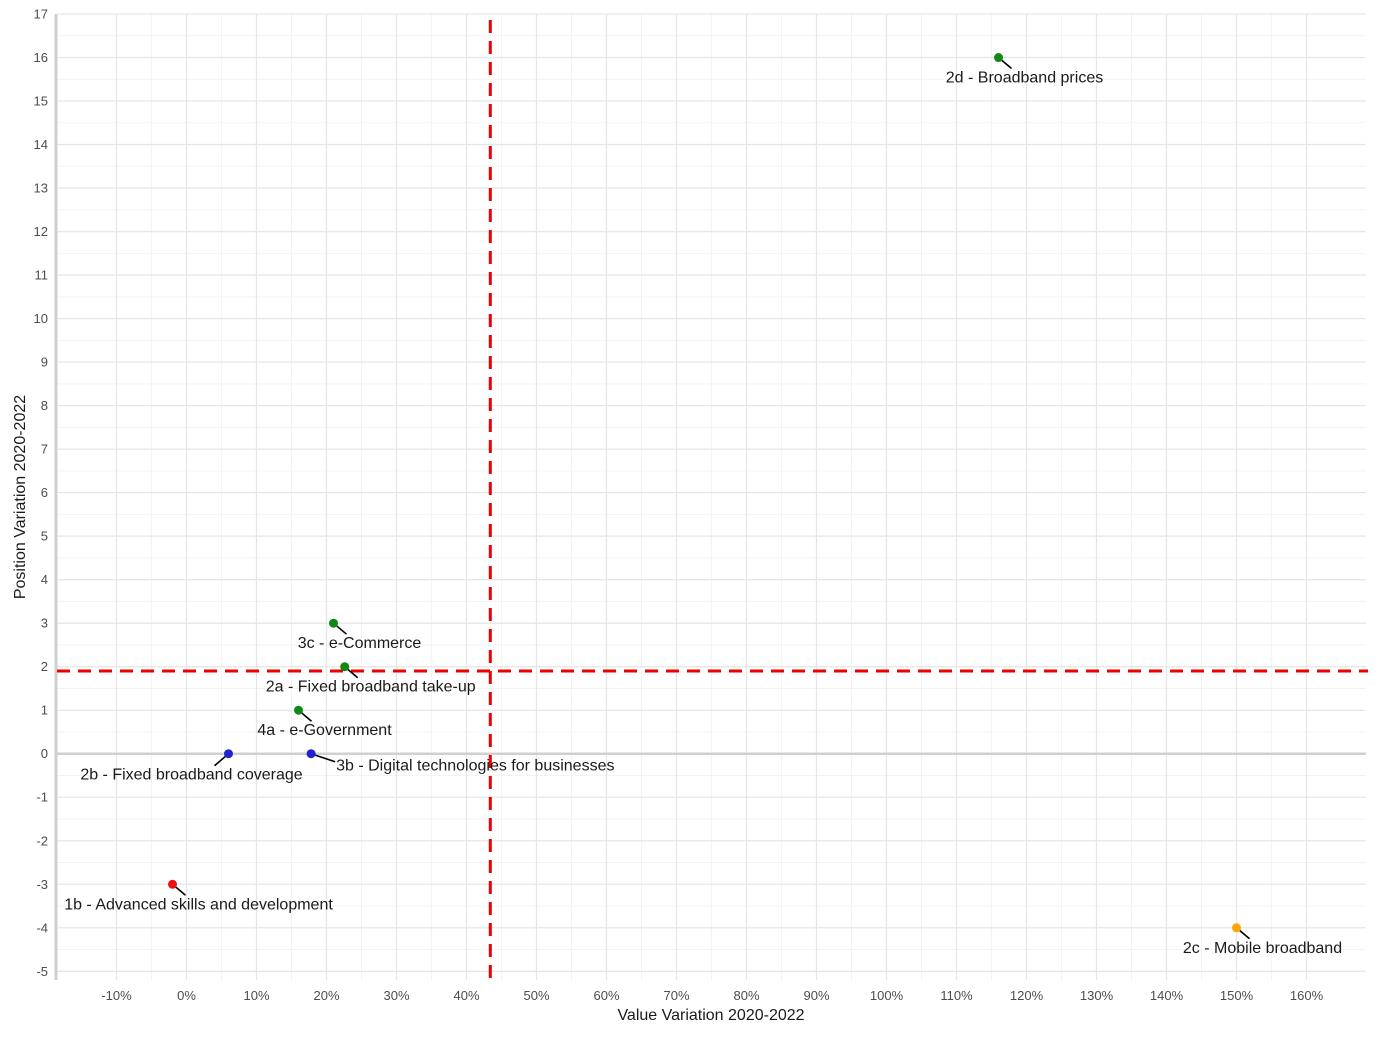 The image size is (1378, 1040). Describe the element at coordinates (816, 995) in the screenshot. I see `x-tick-label: 90%` at that location.